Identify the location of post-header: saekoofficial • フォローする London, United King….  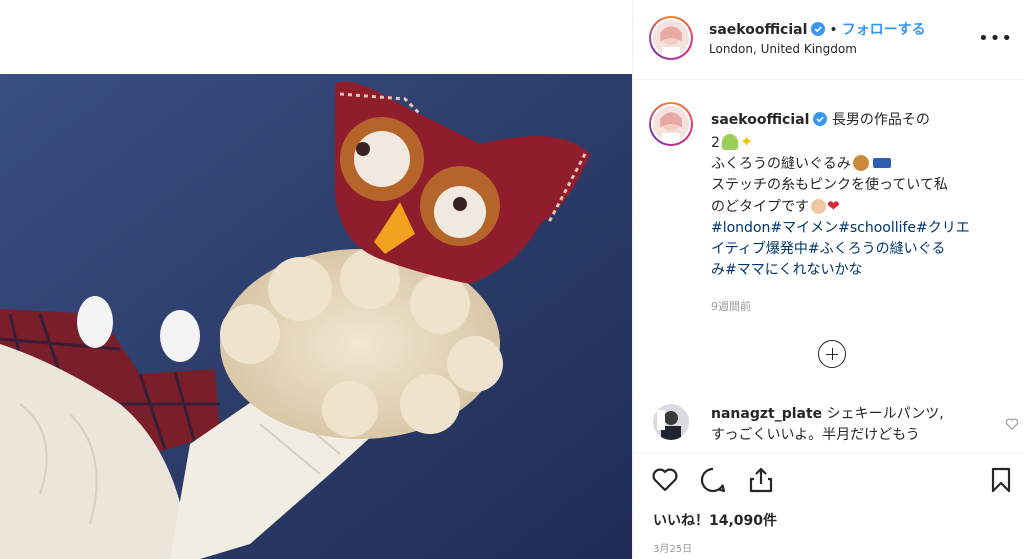
(828, 40).